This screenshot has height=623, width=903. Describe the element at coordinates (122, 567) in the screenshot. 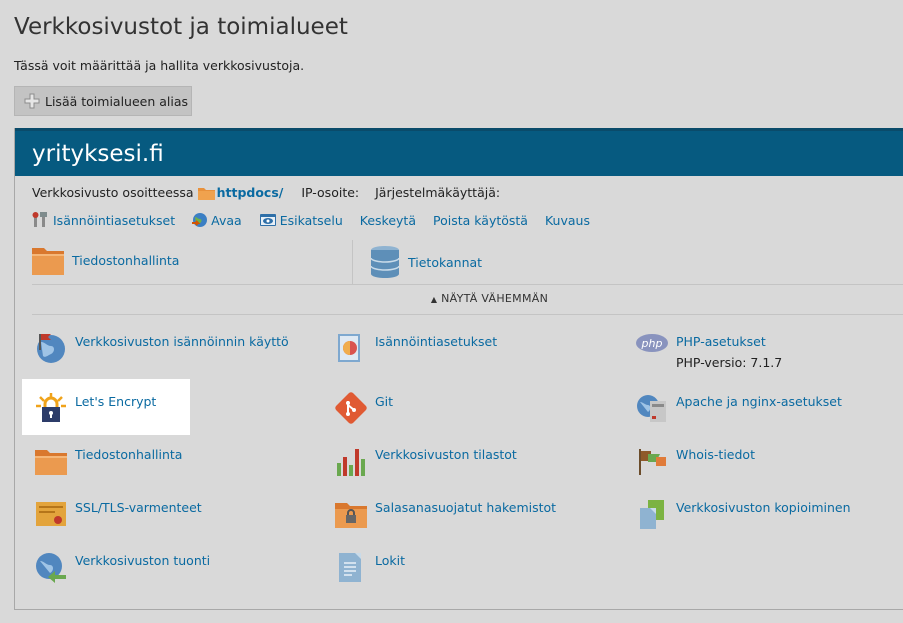

I see `tool-import-site: Verkkosivuston tuonti` at that location.